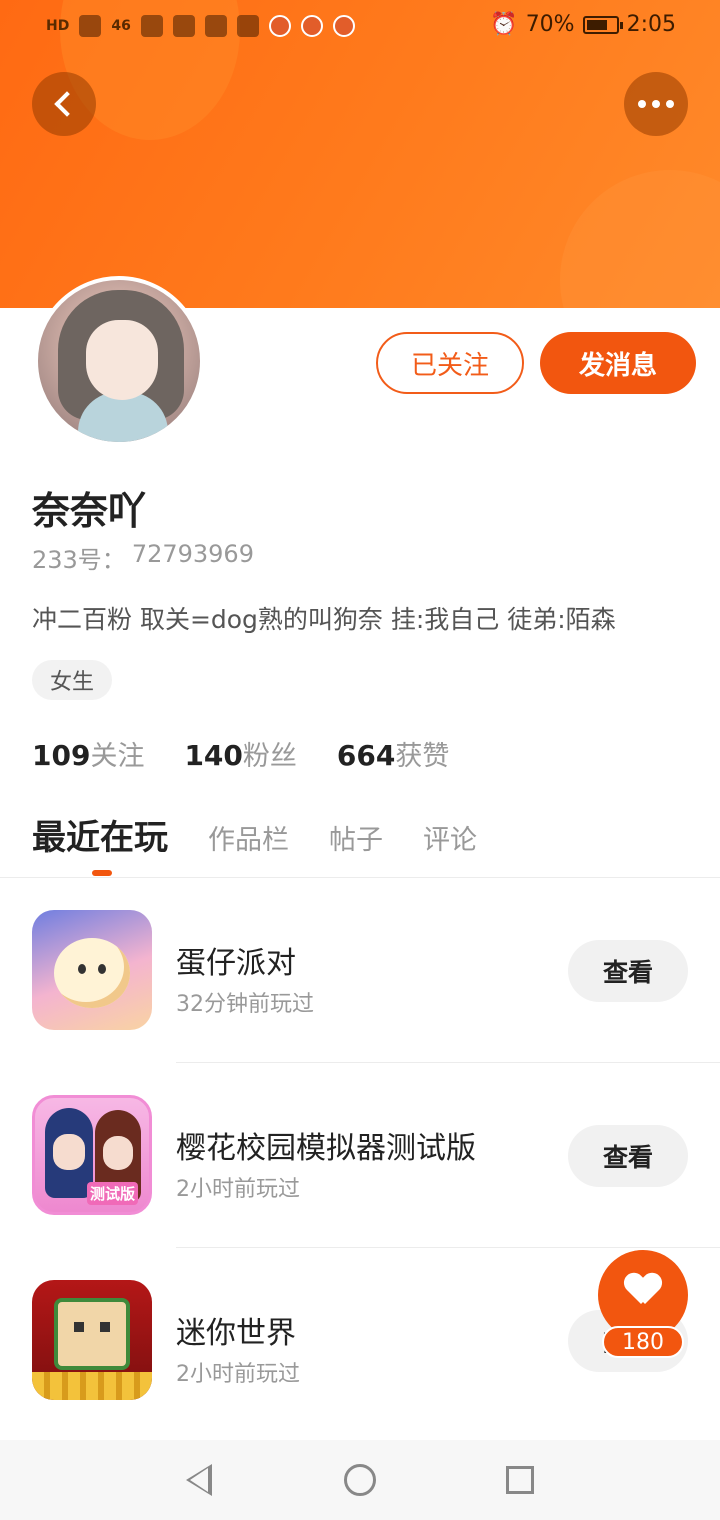 This screenshot has height=1520, width=720. Describe the element at coordinates (360, 1187) in the screenshot. I see `list-item: 测试版 樱花校园模拟器测试版 2小时前玩过 查看` at that location.